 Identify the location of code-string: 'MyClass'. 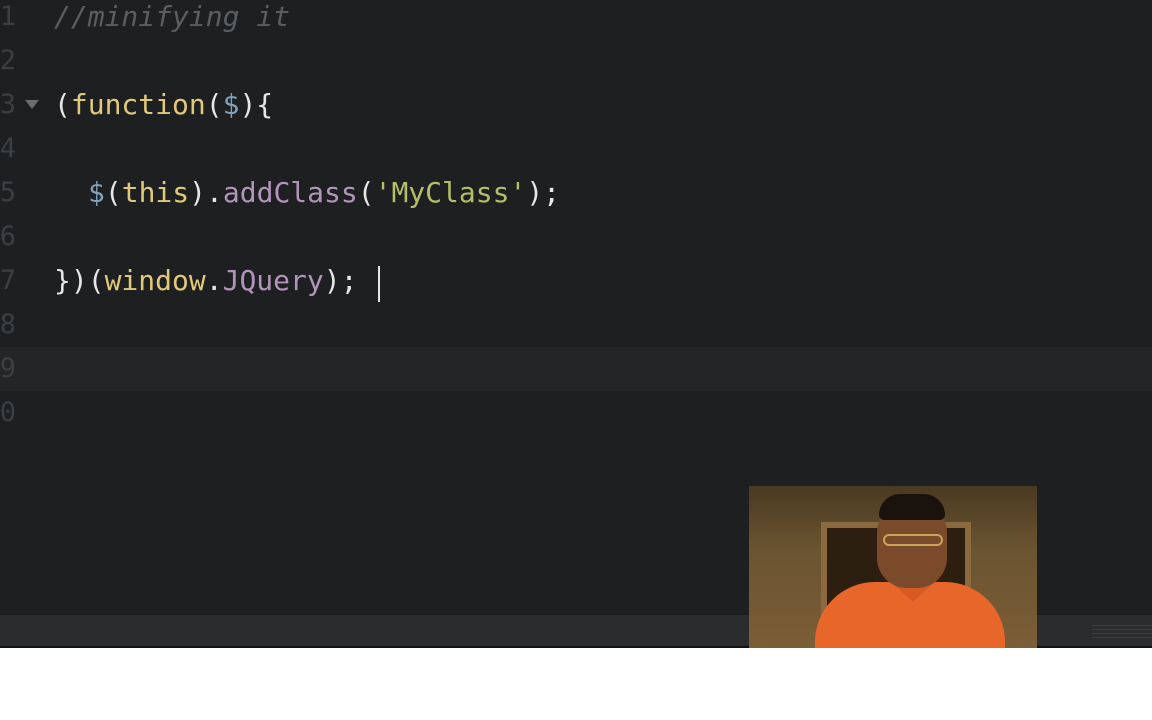
(450, 192).